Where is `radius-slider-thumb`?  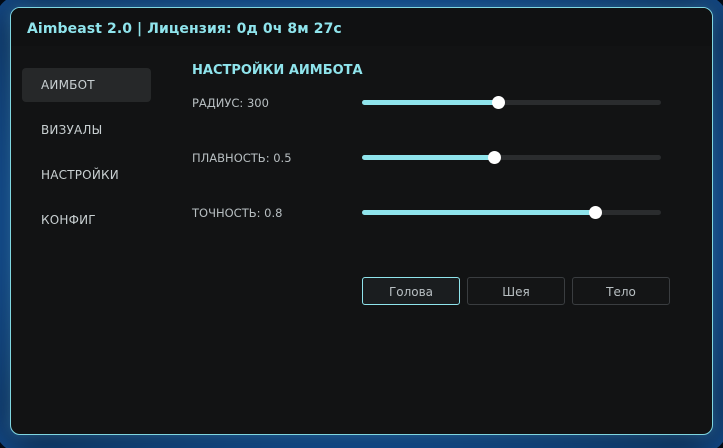 radius-slider-thumb is located at coordinates (499, 102).